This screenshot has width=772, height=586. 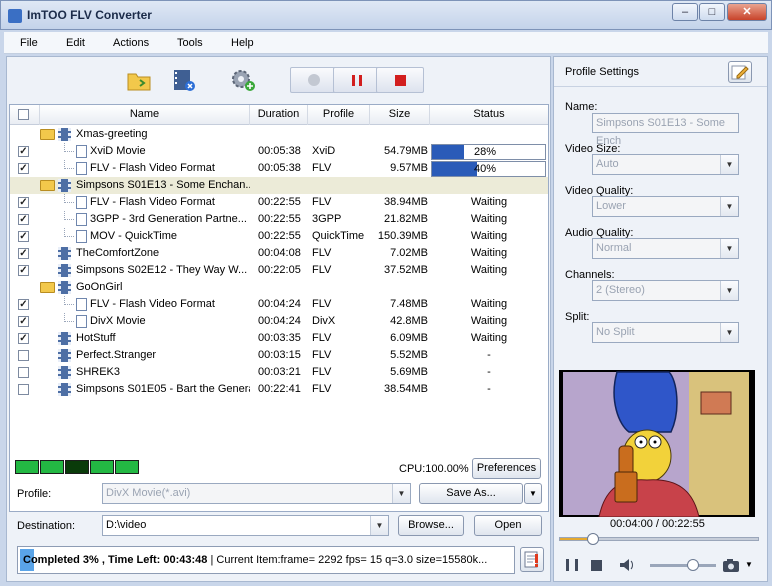 What do you see at coordinates (145, 115) in the screenshot?
I see `column-name: Name` at bounding box center [145, 115].